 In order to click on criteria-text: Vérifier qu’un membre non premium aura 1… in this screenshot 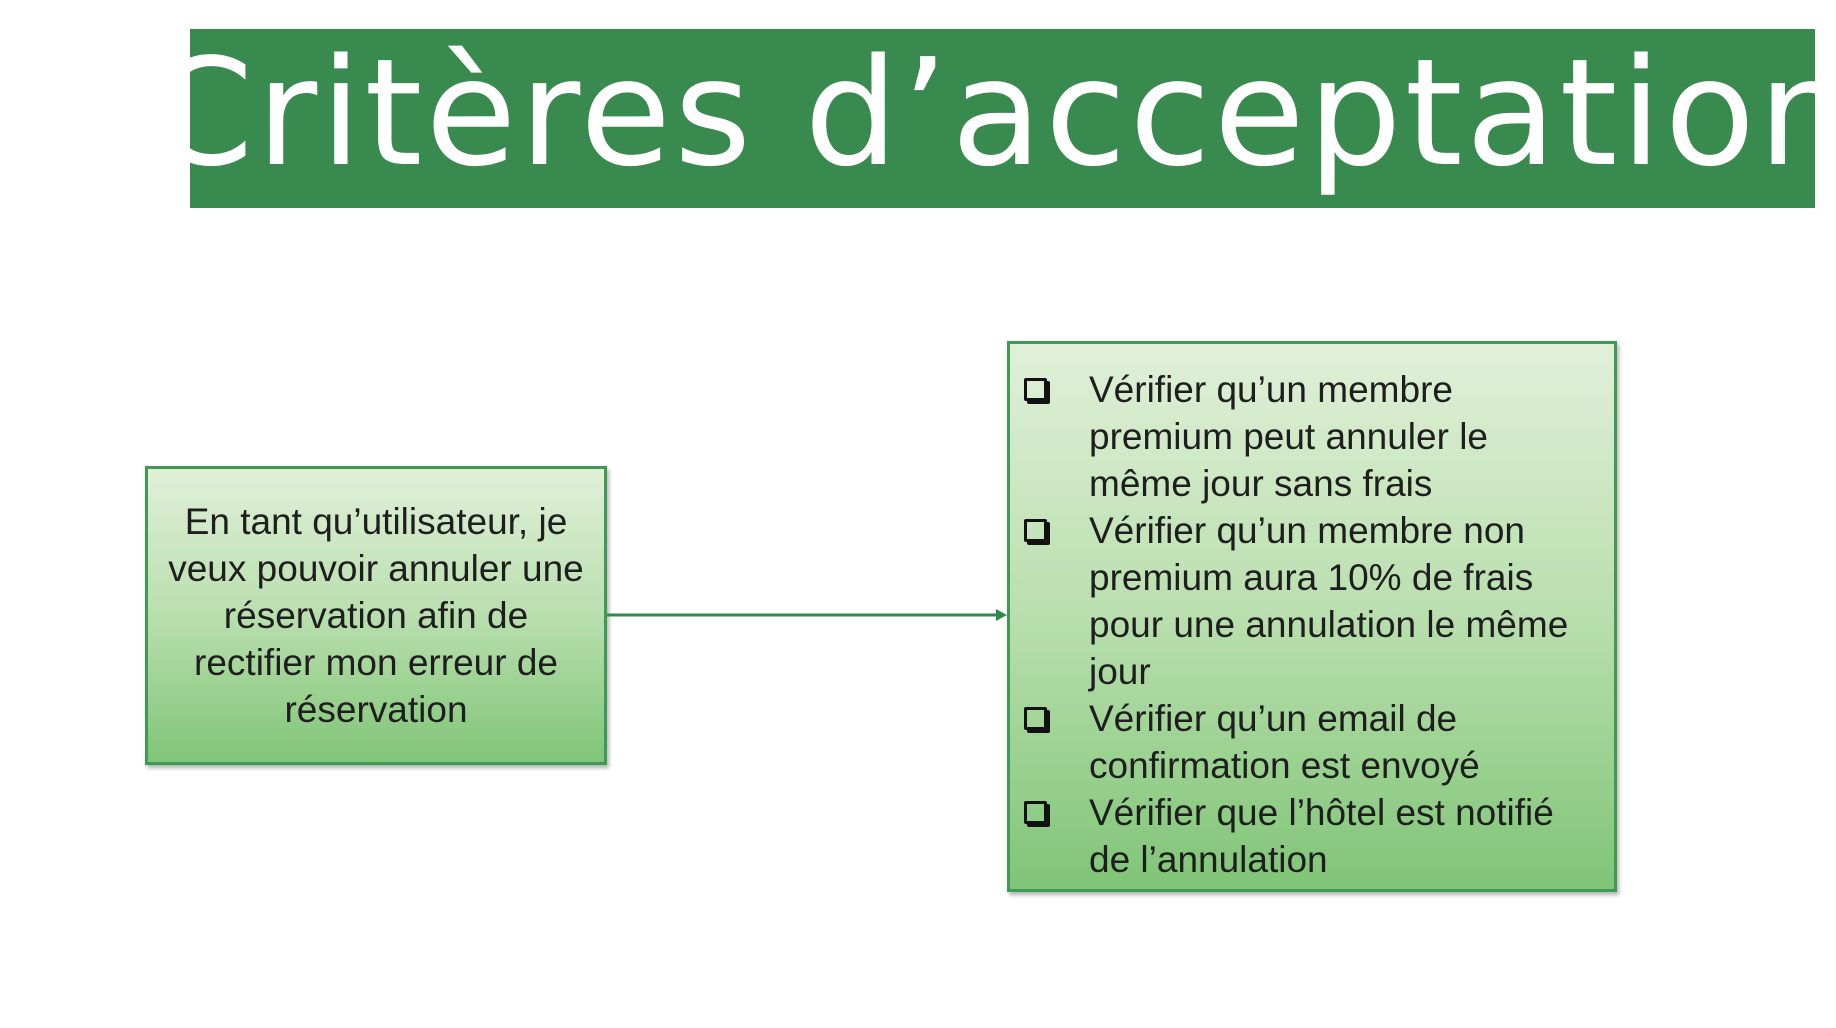, I will do `click(1329, 601)`.